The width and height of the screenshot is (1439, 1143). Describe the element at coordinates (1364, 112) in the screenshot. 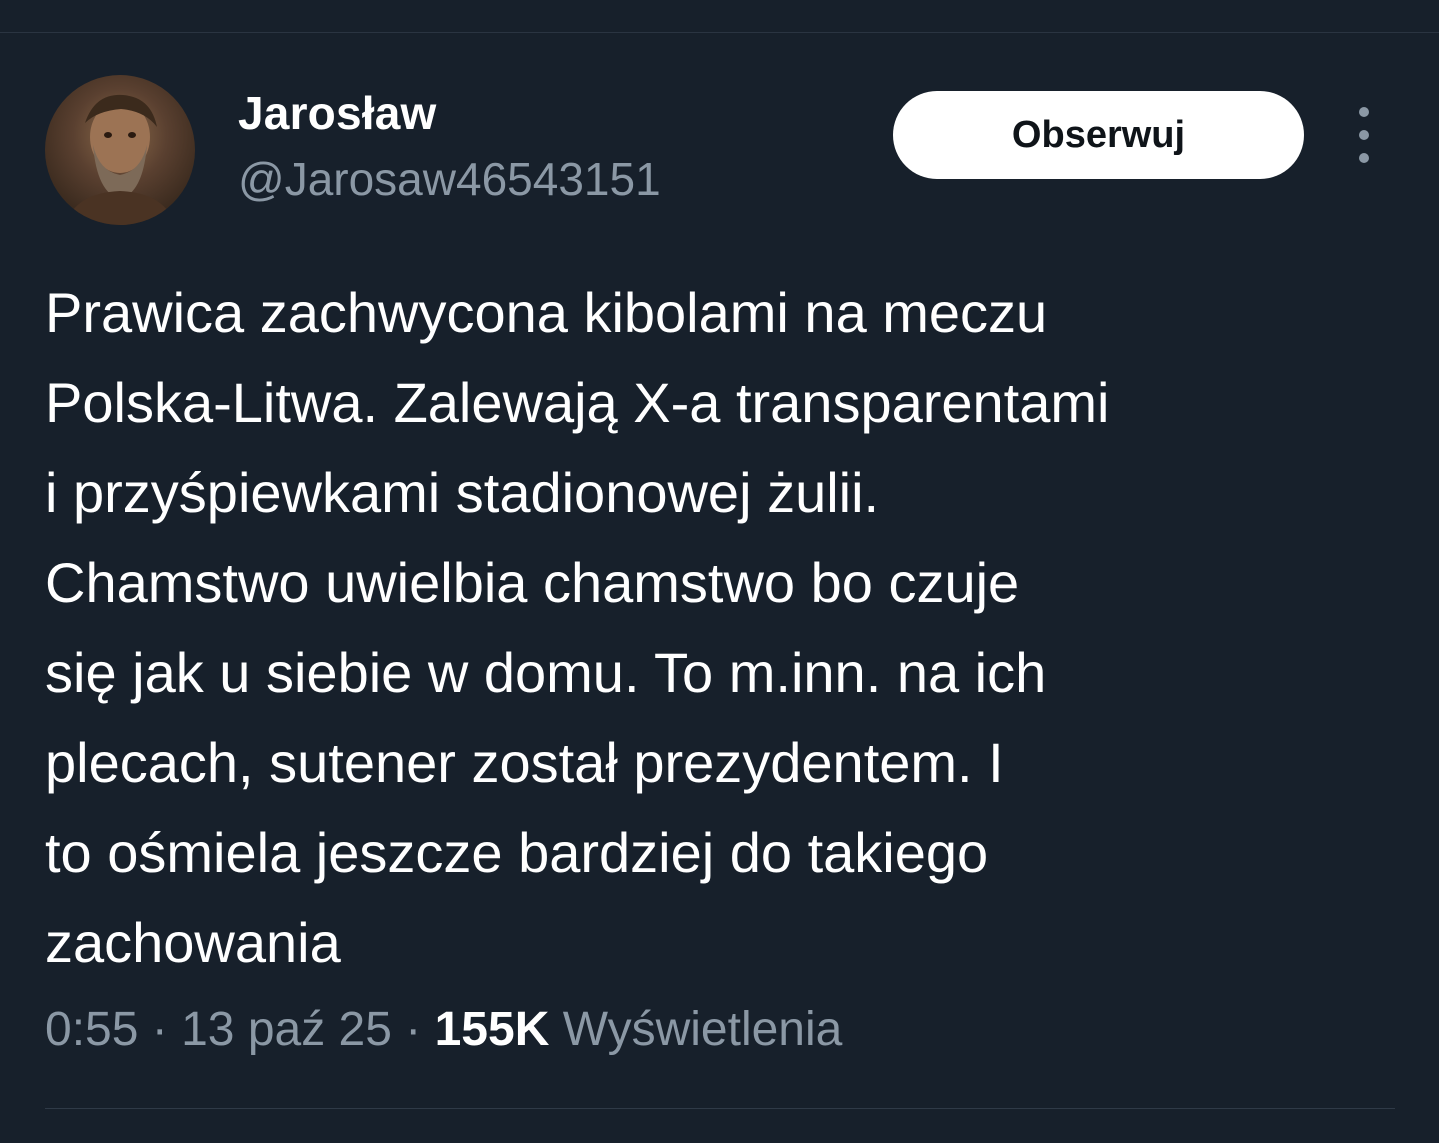

I see `more-vertical-icon` at that location.